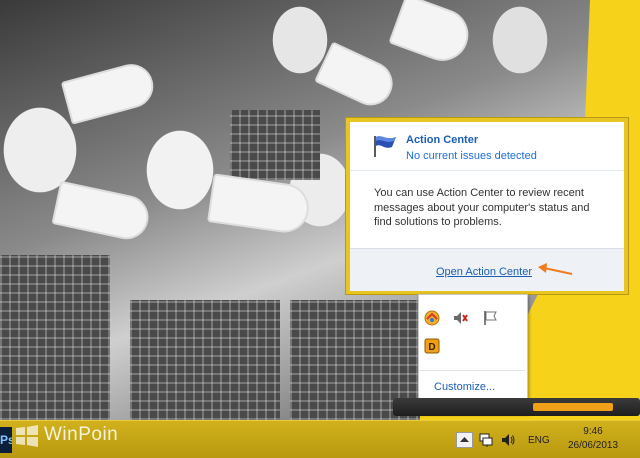 This screenshot has height=458, width=640. I want to click on clock: 9:46 26/06/2013, so click(593, 439).